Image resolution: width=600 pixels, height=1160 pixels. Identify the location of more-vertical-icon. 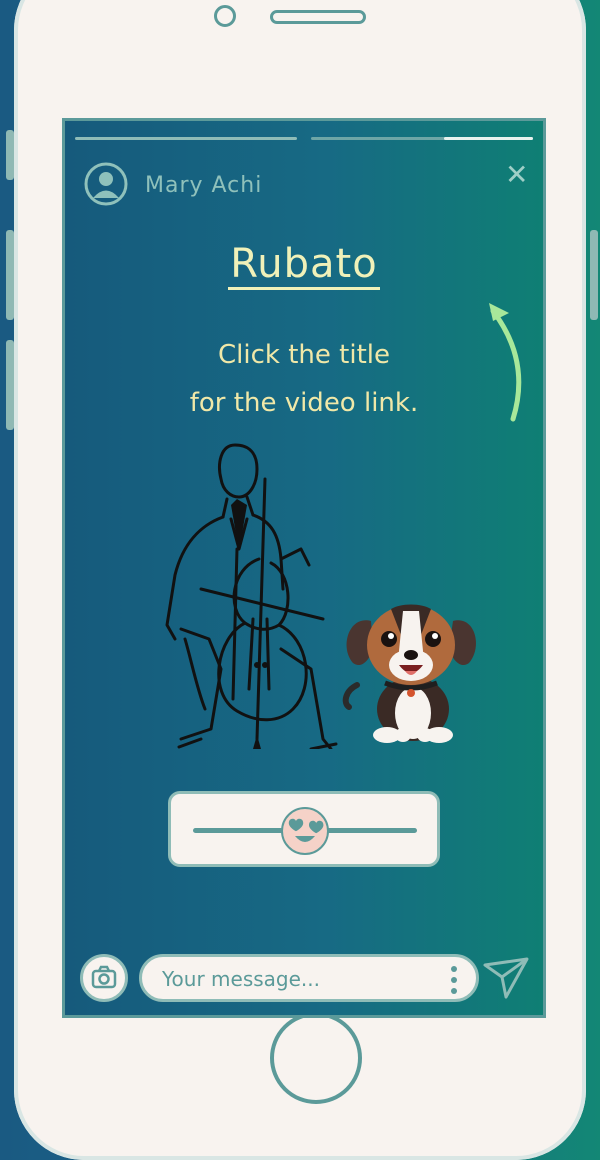
(454, 980).